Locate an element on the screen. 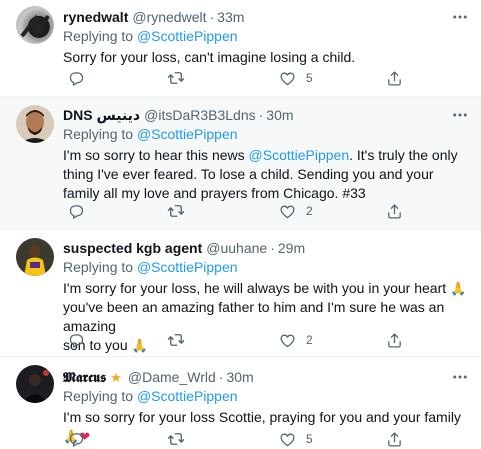 The width and height of the screenshot is (481, 449). timestamp: 33m is located at coordinates (230, 17).